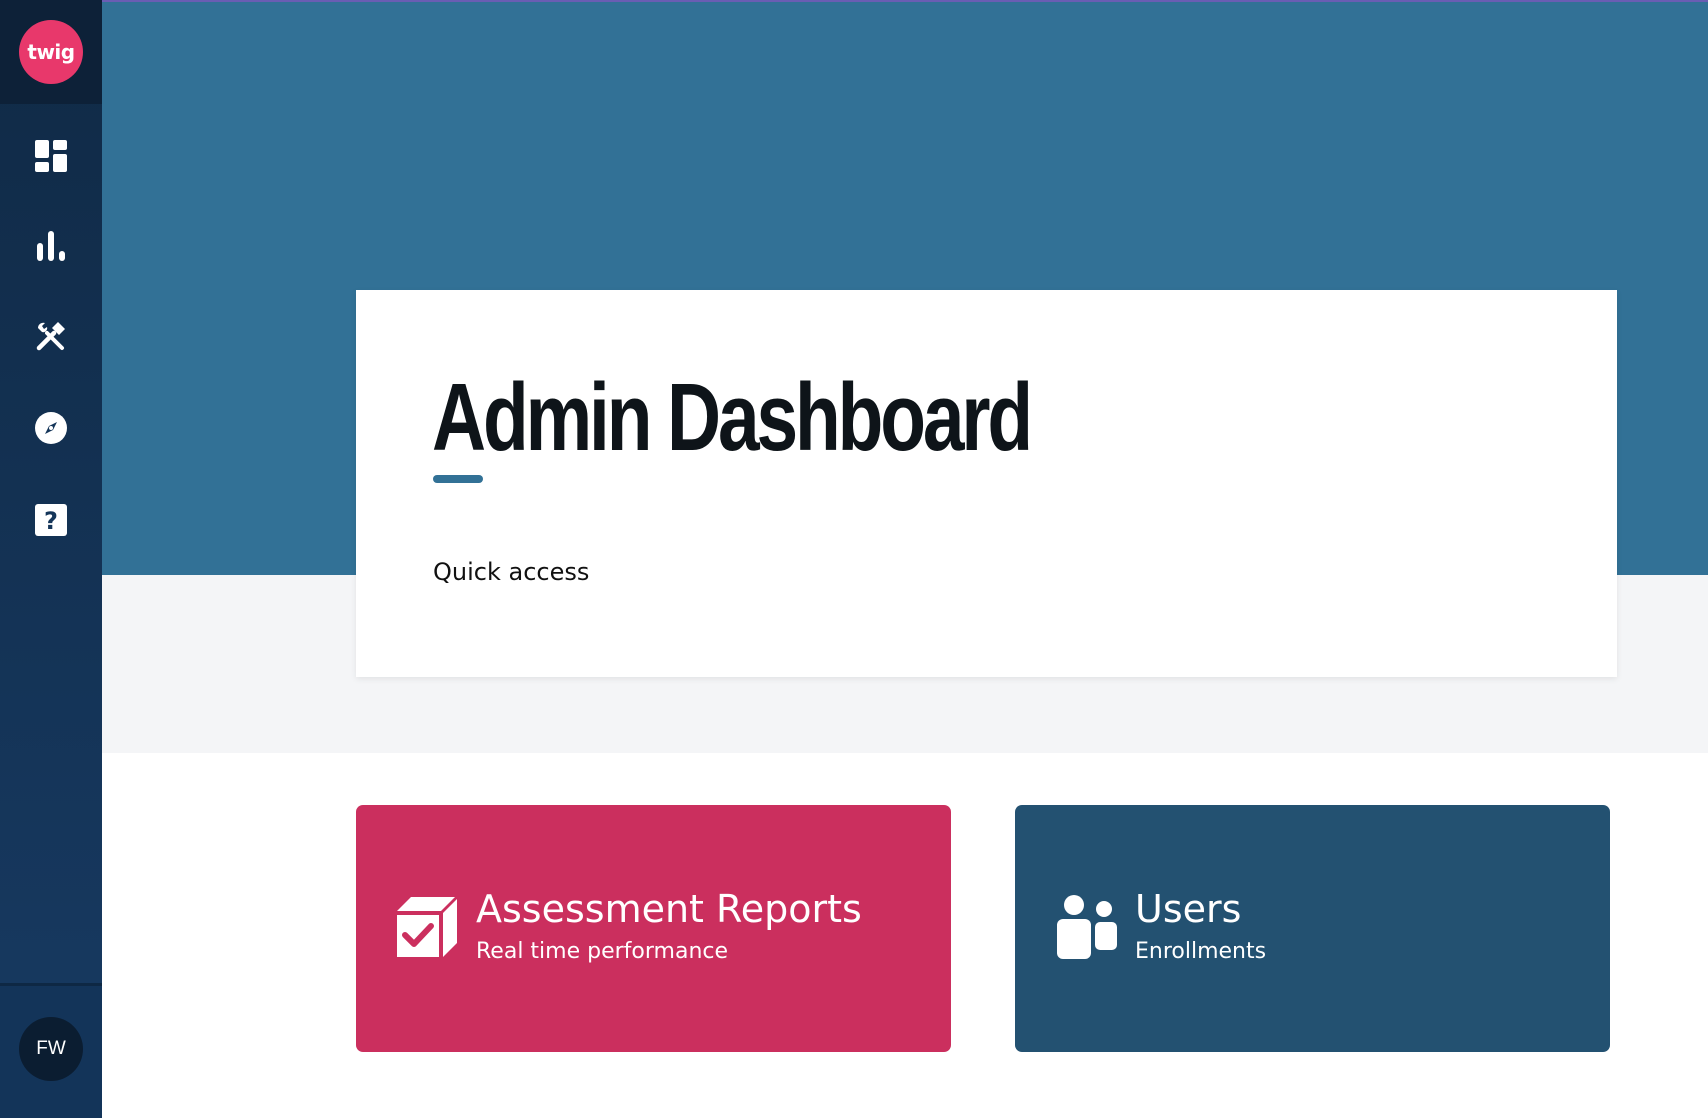 Image resolution: width=1708 pixels, height=1118 pixels. Describe the element at coordinates (669, 909) in the screenshot. I see `tile-title: Assessment Reports` at that location.